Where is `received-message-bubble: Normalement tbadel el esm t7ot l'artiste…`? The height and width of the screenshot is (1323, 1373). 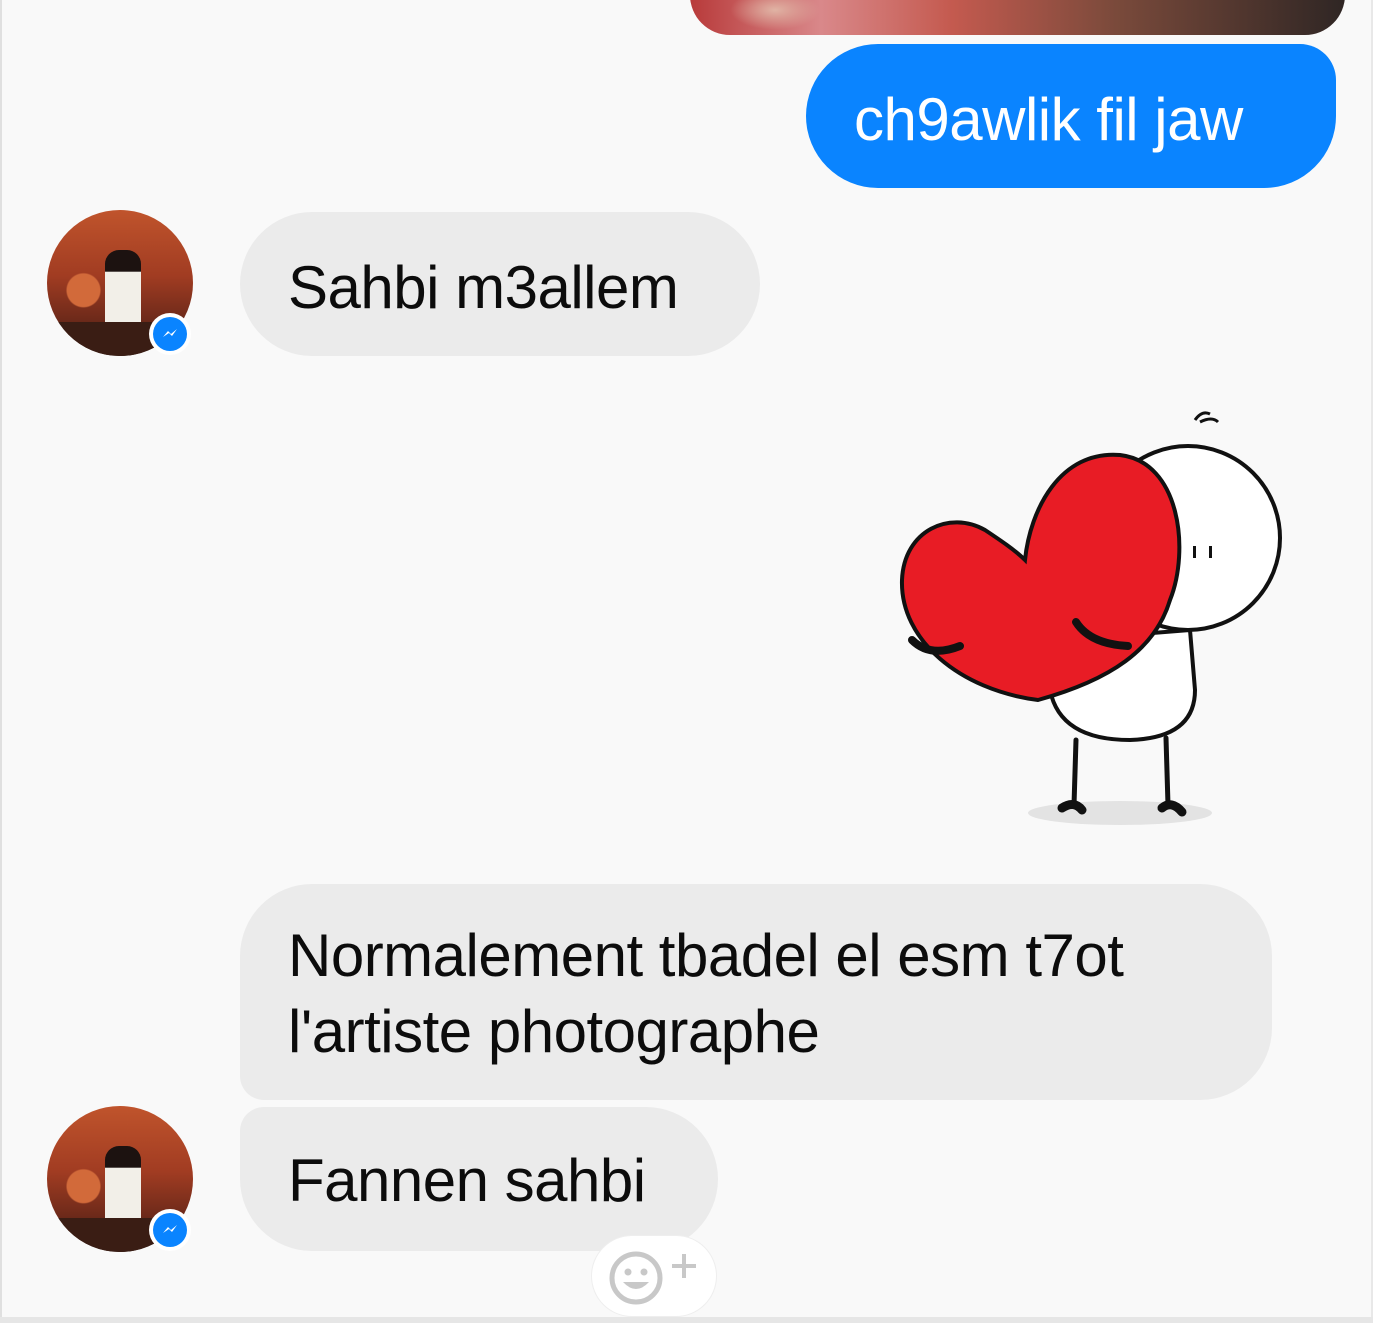
received-message-bubble: Normalement tbadel el esm t7ot l'artiste… is located at coordinates (756, 992).